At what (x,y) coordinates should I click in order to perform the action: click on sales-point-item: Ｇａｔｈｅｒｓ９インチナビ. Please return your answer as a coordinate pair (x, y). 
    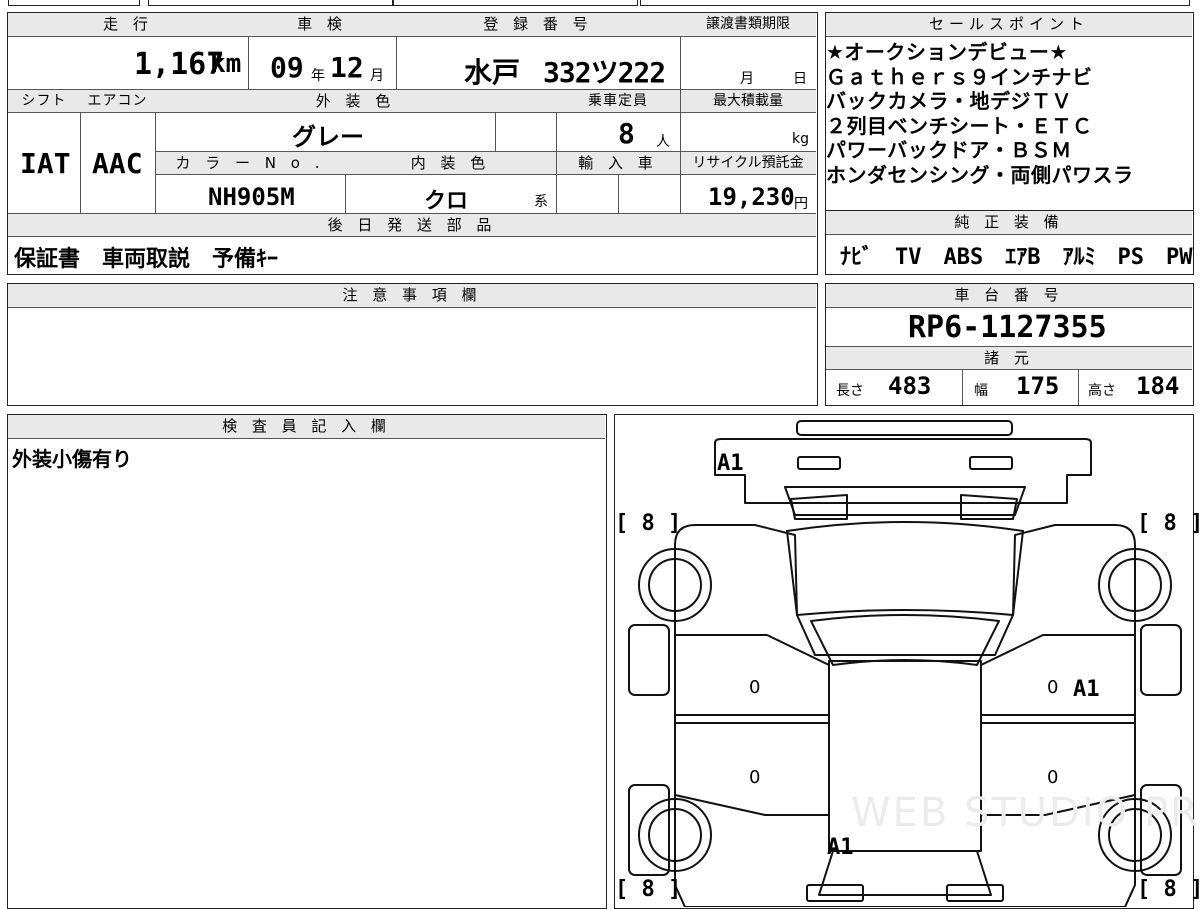
    Looking at the image, I should click on (959, 76).